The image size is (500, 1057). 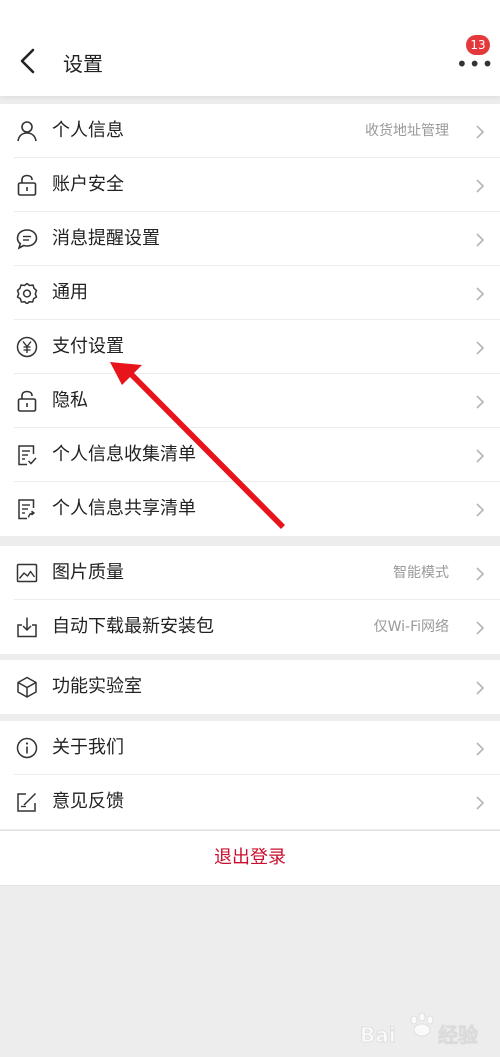 What do you see at coordinates (250, 239) in the screenshot?
I see `settings-row-message-notifications: 消息提醒设置` at bounding box center [250, 239].